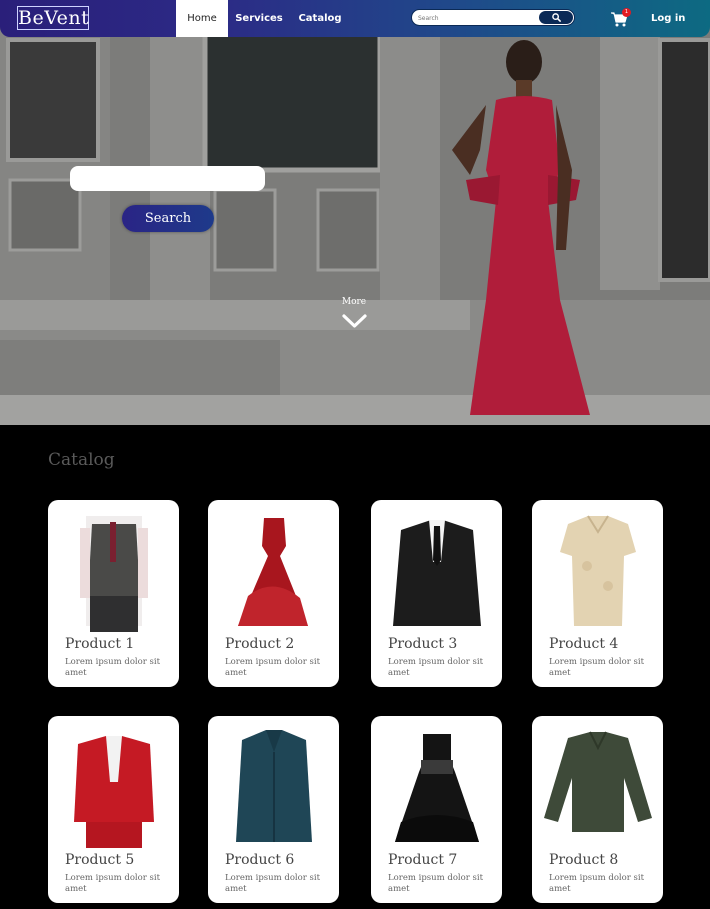  I want to click on product-card: Product 2 Lorem ipsum dolor sit amet, so click(273, 593).